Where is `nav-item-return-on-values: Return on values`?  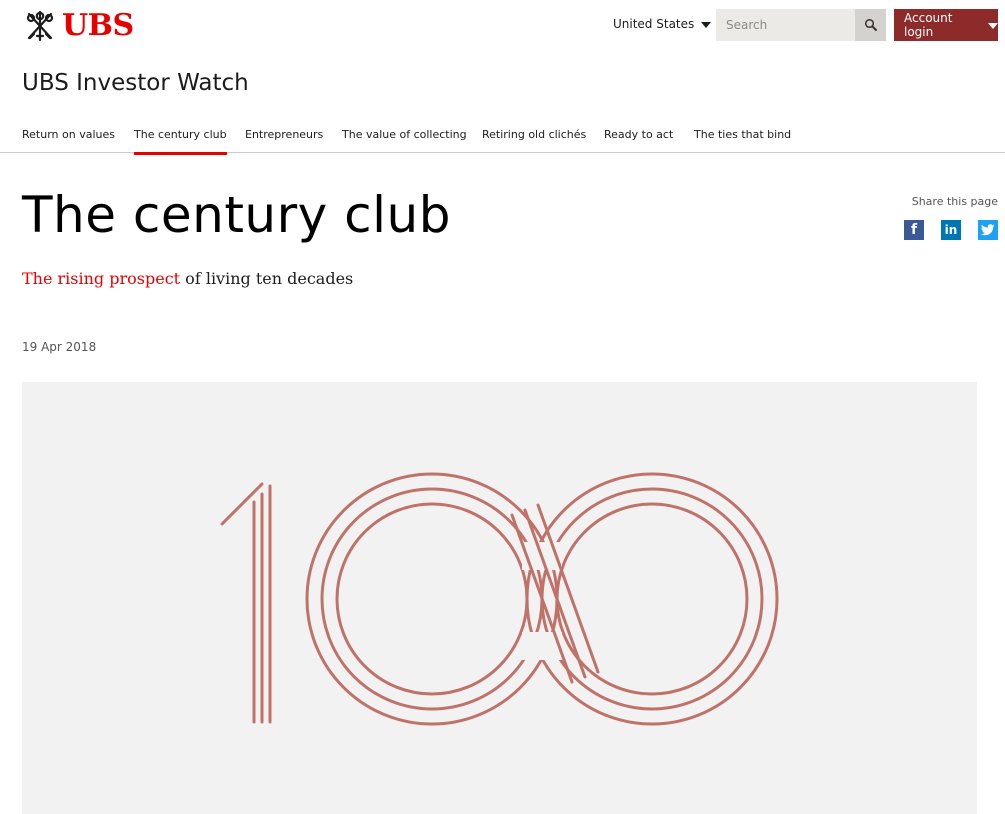
nav-item-return-on-values: Return on values is located at coordinates (68, 134).